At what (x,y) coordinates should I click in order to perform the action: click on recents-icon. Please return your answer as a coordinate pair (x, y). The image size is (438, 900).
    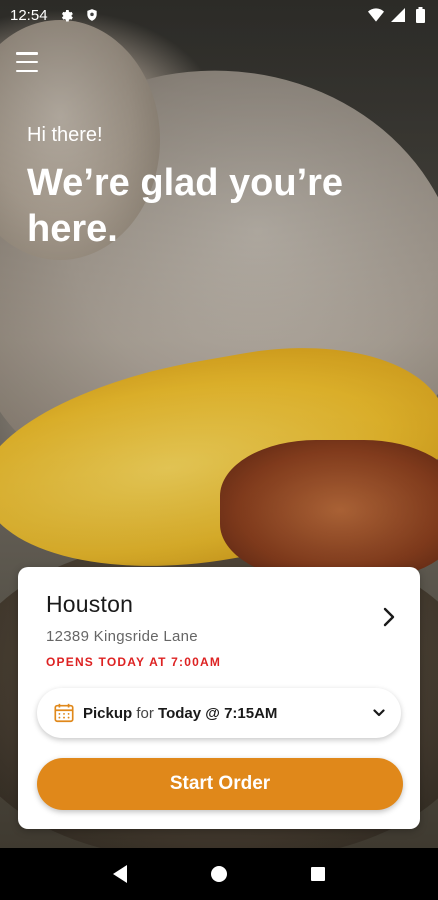
    Looking at the image, I should click on (318, 874).